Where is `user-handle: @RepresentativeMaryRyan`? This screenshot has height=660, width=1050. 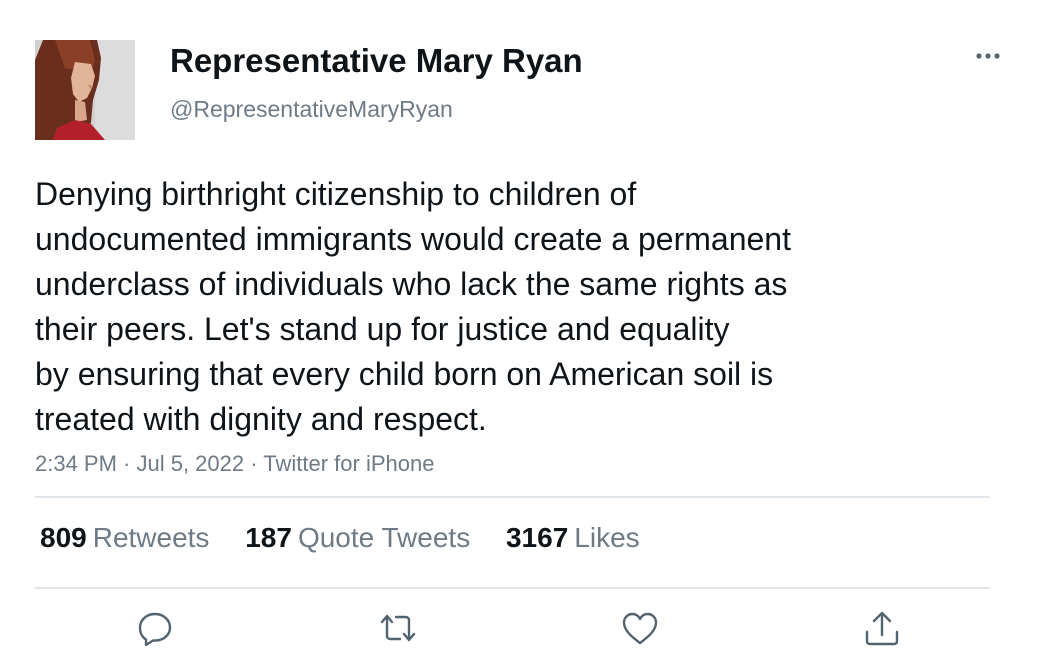
user-handle: @RepresentativeMaryRyan is located at coordinates (311, 109).